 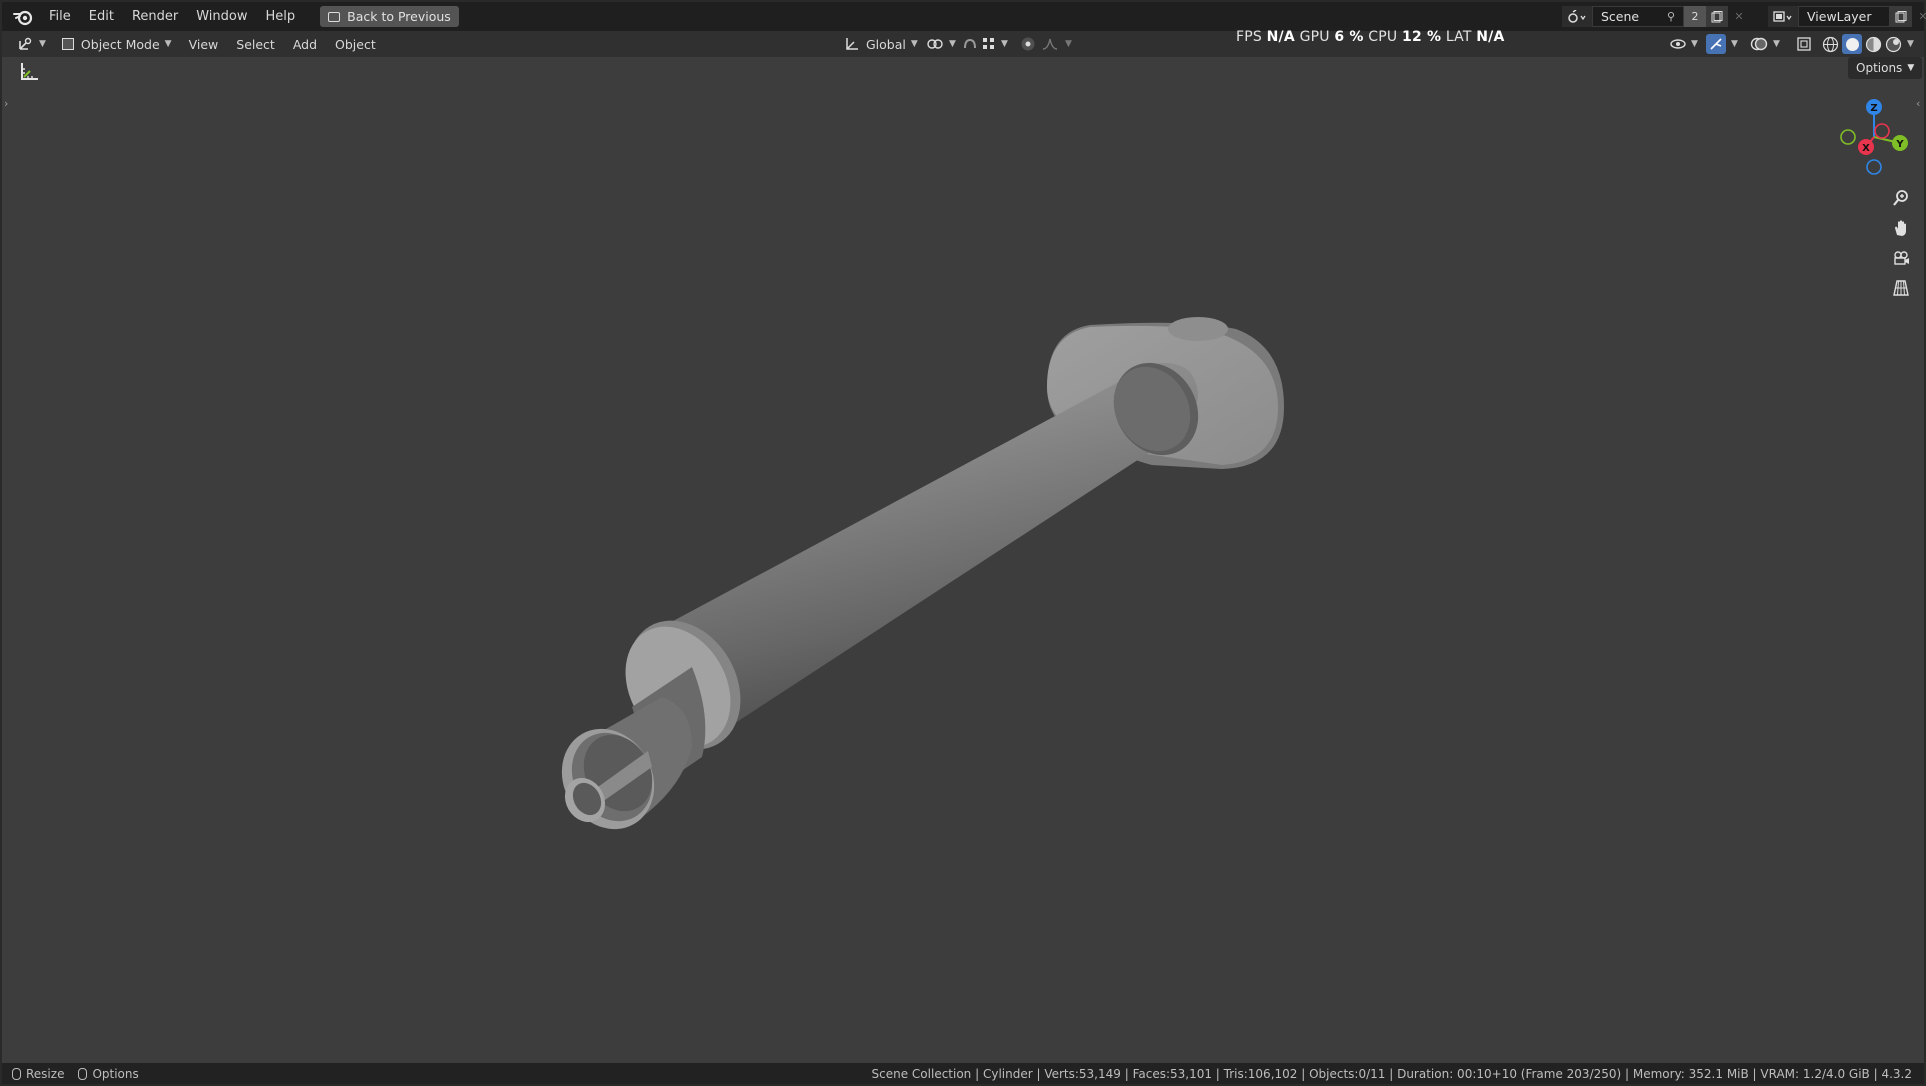 I want to click on shading-modes: ▼, so click(x=1868, y=44).